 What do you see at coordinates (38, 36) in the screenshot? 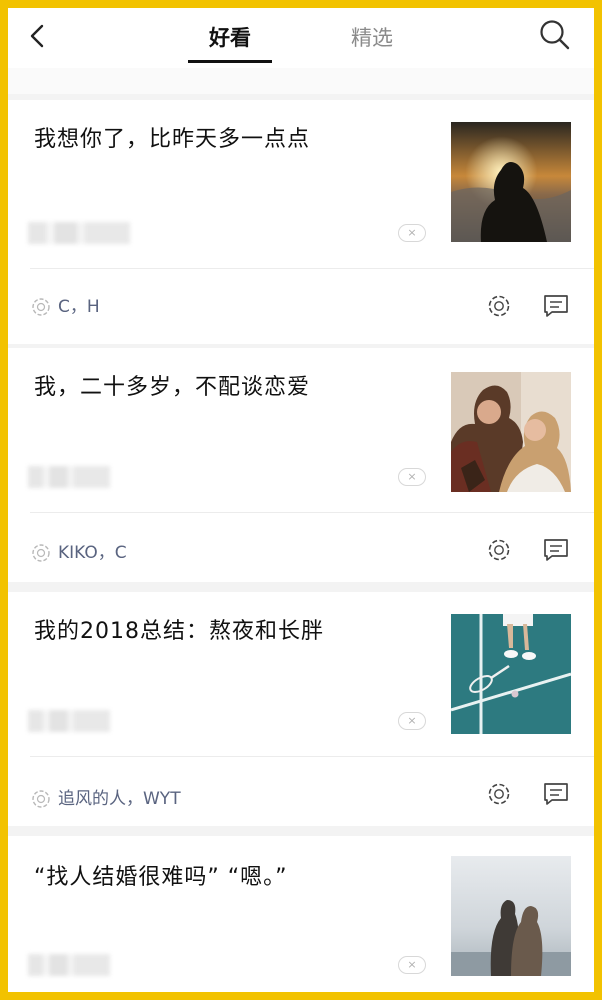
I see `chevron-left-icon` at bounding box center [38, 36].